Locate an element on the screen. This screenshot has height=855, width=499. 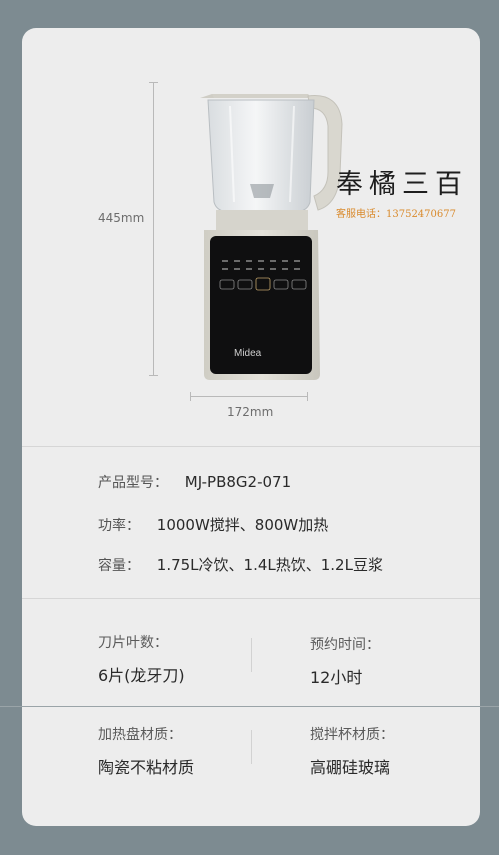
width-dimension-cap-left is located at coordinates (190, 396).